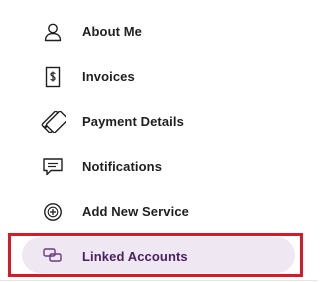  I want to click on menu-item-label: About Me, so click(112, 31).